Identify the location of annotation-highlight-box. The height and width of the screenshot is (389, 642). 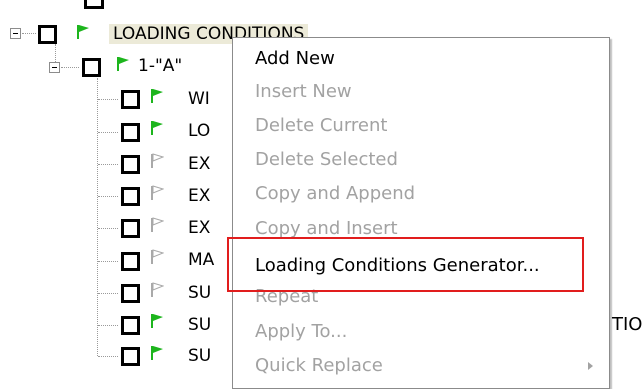
(405, 264).